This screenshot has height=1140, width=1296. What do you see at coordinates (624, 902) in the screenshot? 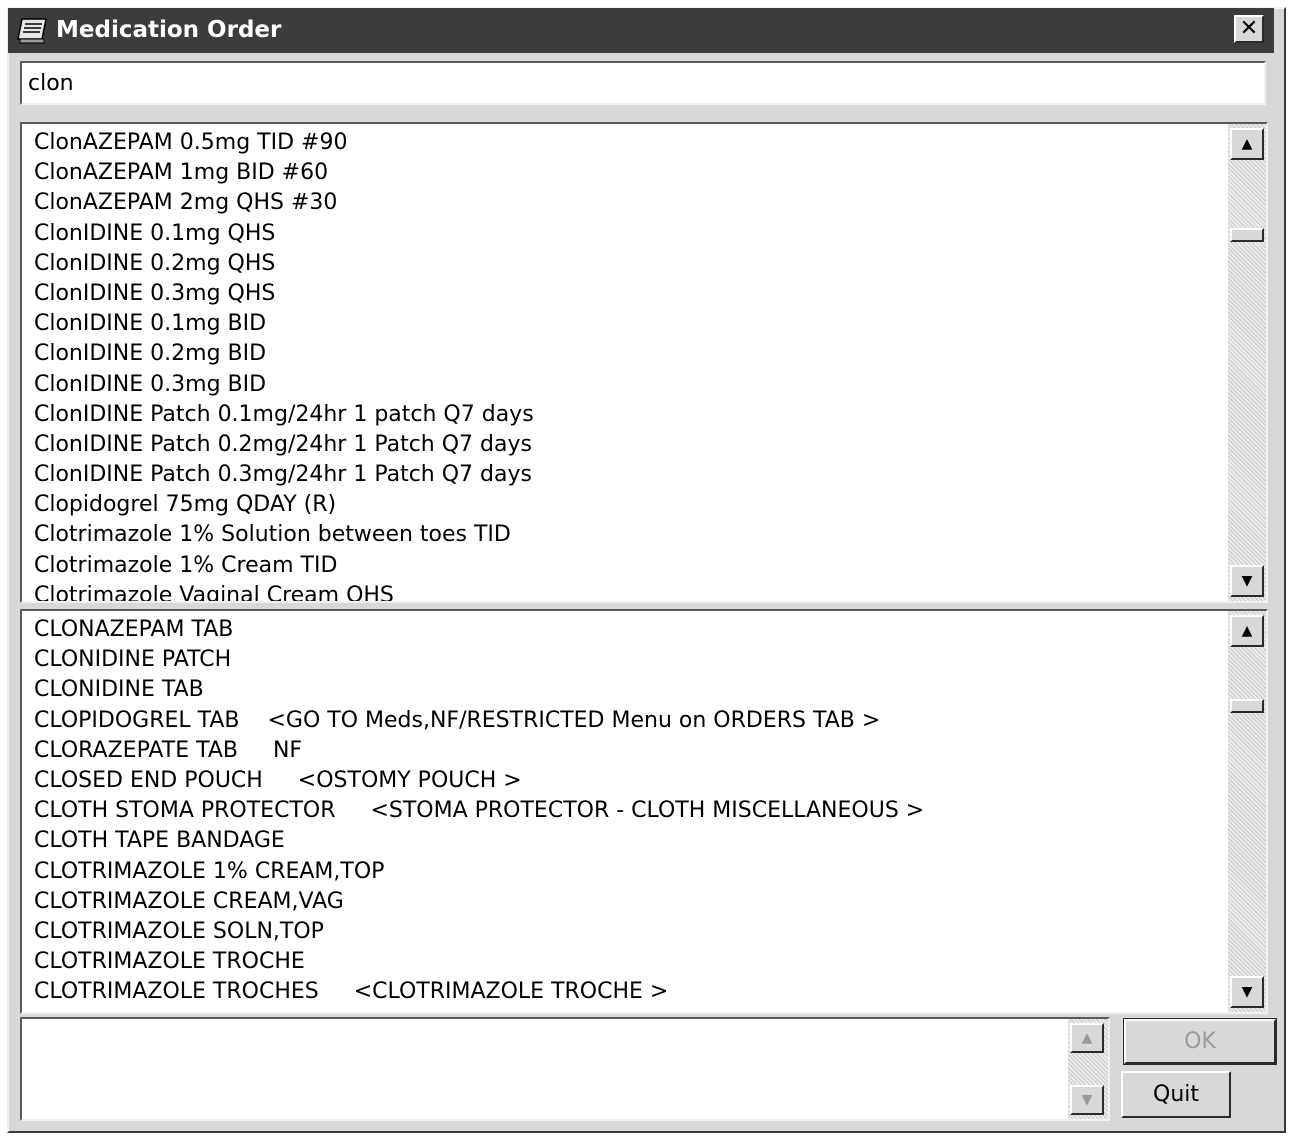
I see `list-item: CLOTRIMAZOLE CREAM,VAG` at bounding box center [624, 902].